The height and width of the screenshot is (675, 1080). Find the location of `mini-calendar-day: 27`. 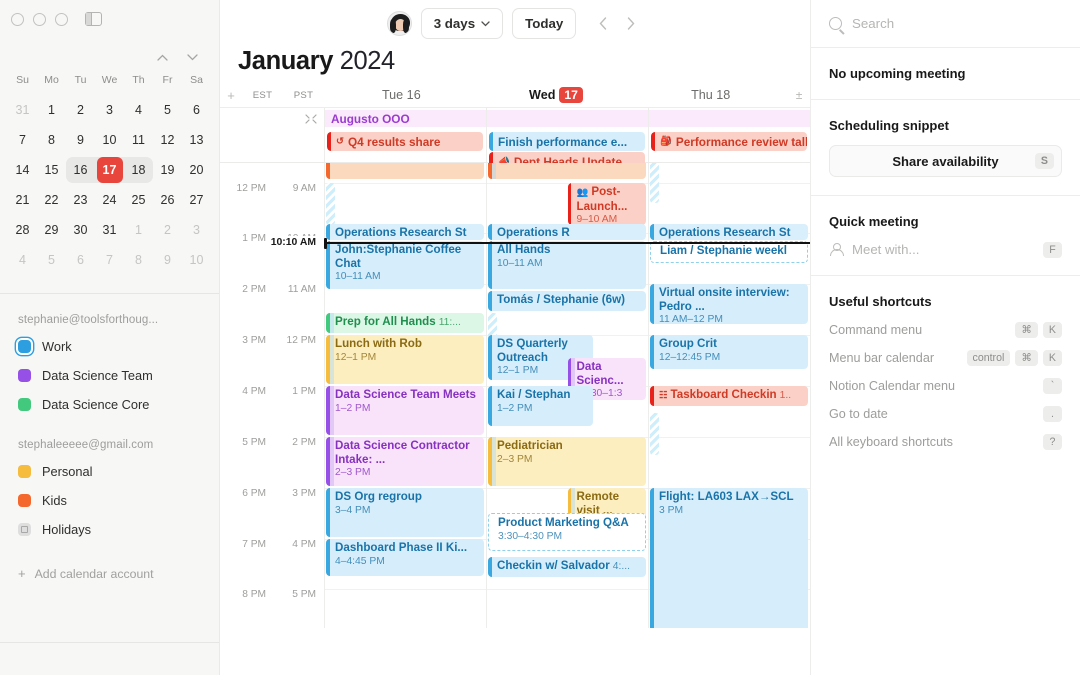

mini-calendar-day: 27 is located at coordinates (196, 200).